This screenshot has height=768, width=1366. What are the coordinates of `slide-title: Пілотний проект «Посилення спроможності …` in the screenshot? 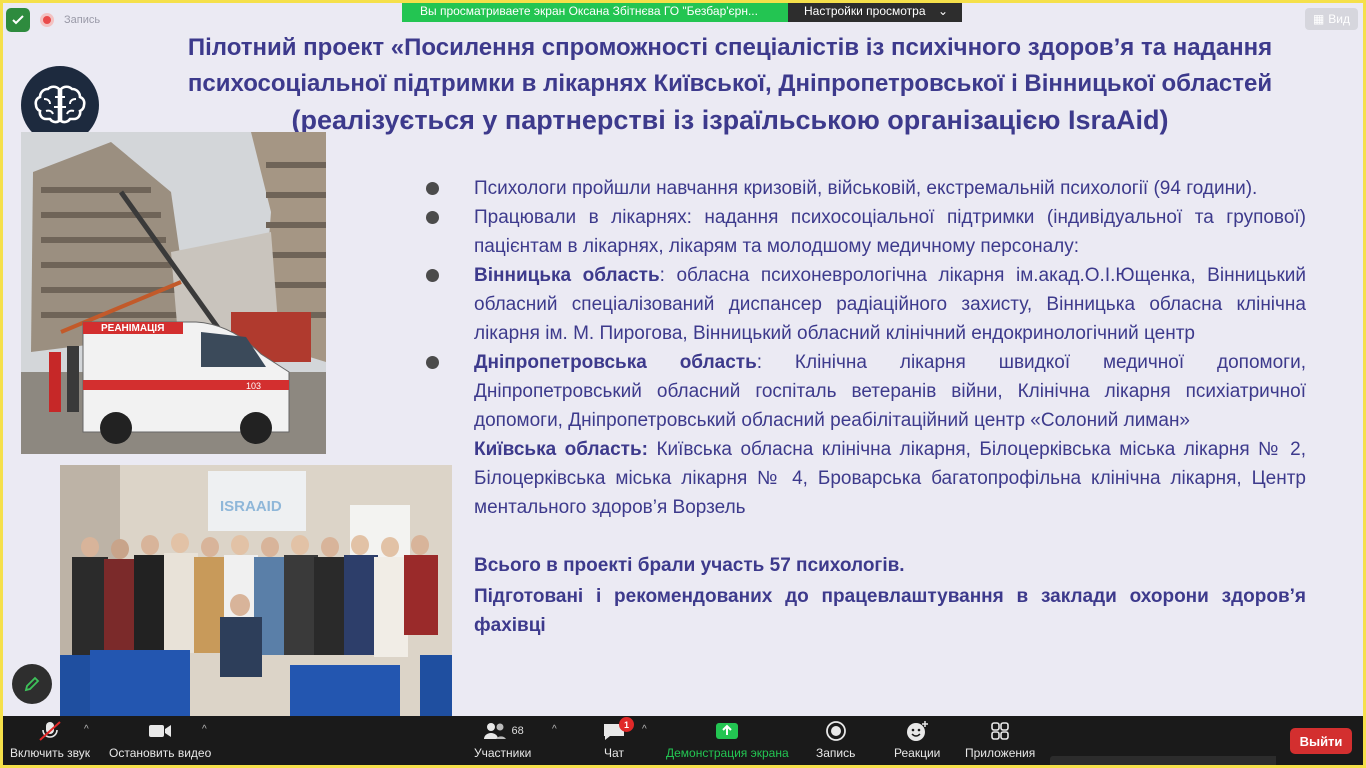 It's located at (730, 85).